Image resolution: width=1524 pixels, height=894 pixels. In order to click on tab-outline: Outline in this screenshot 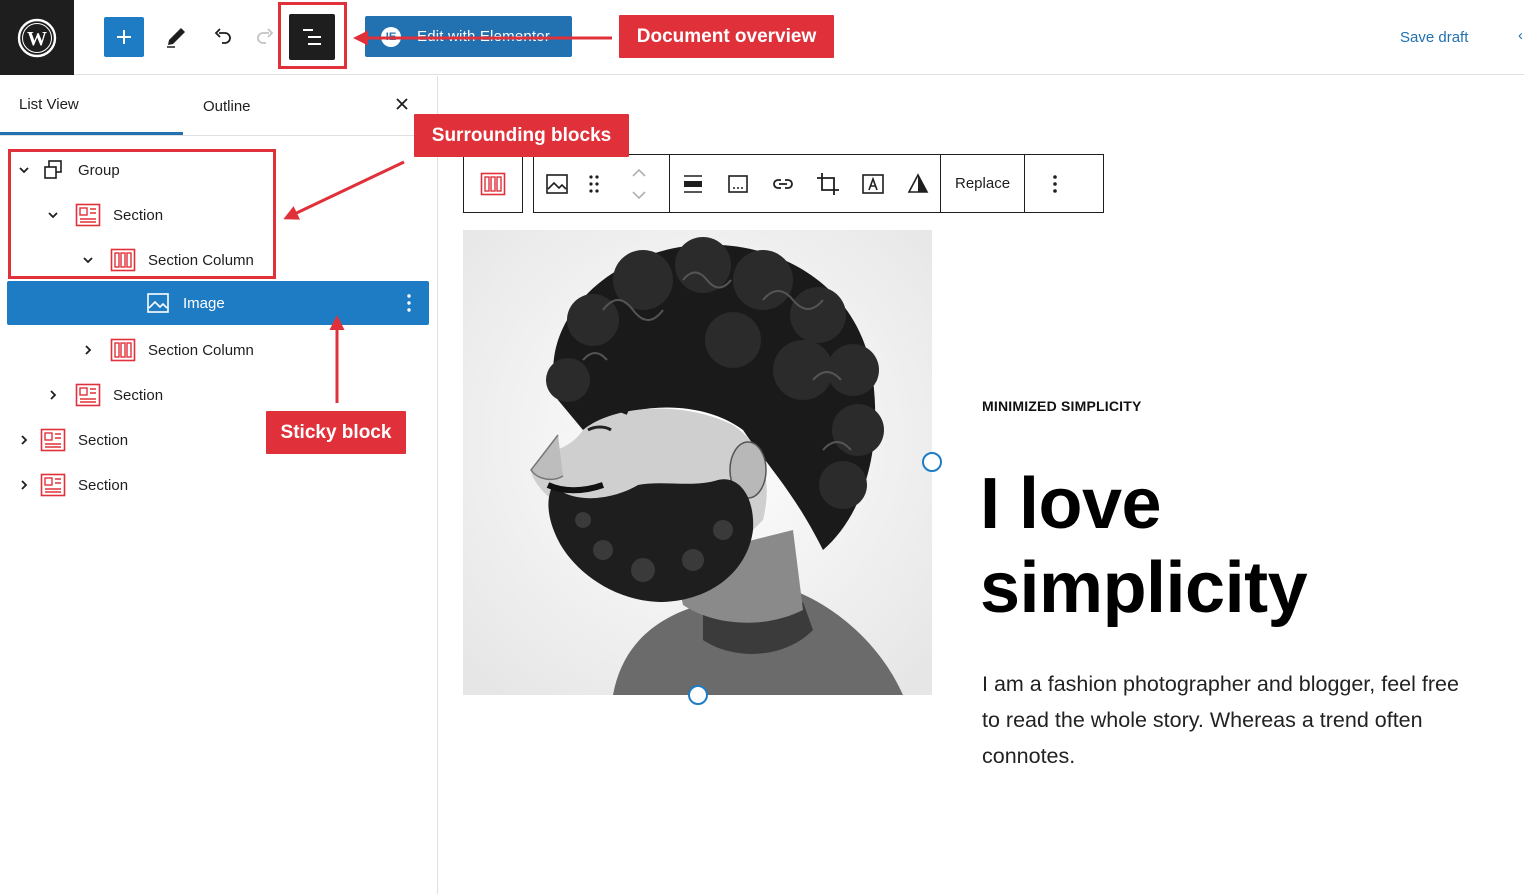, I will do `click(227, 106)`.